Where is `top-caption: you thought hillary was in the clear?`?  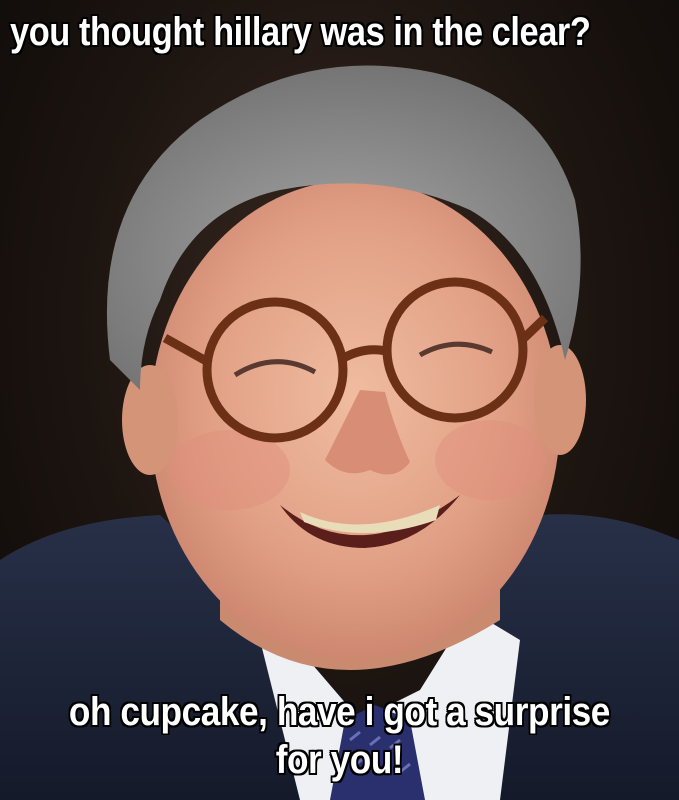
top-caption: you thought hillary was in the clear? is located at coordinates (300, 32).